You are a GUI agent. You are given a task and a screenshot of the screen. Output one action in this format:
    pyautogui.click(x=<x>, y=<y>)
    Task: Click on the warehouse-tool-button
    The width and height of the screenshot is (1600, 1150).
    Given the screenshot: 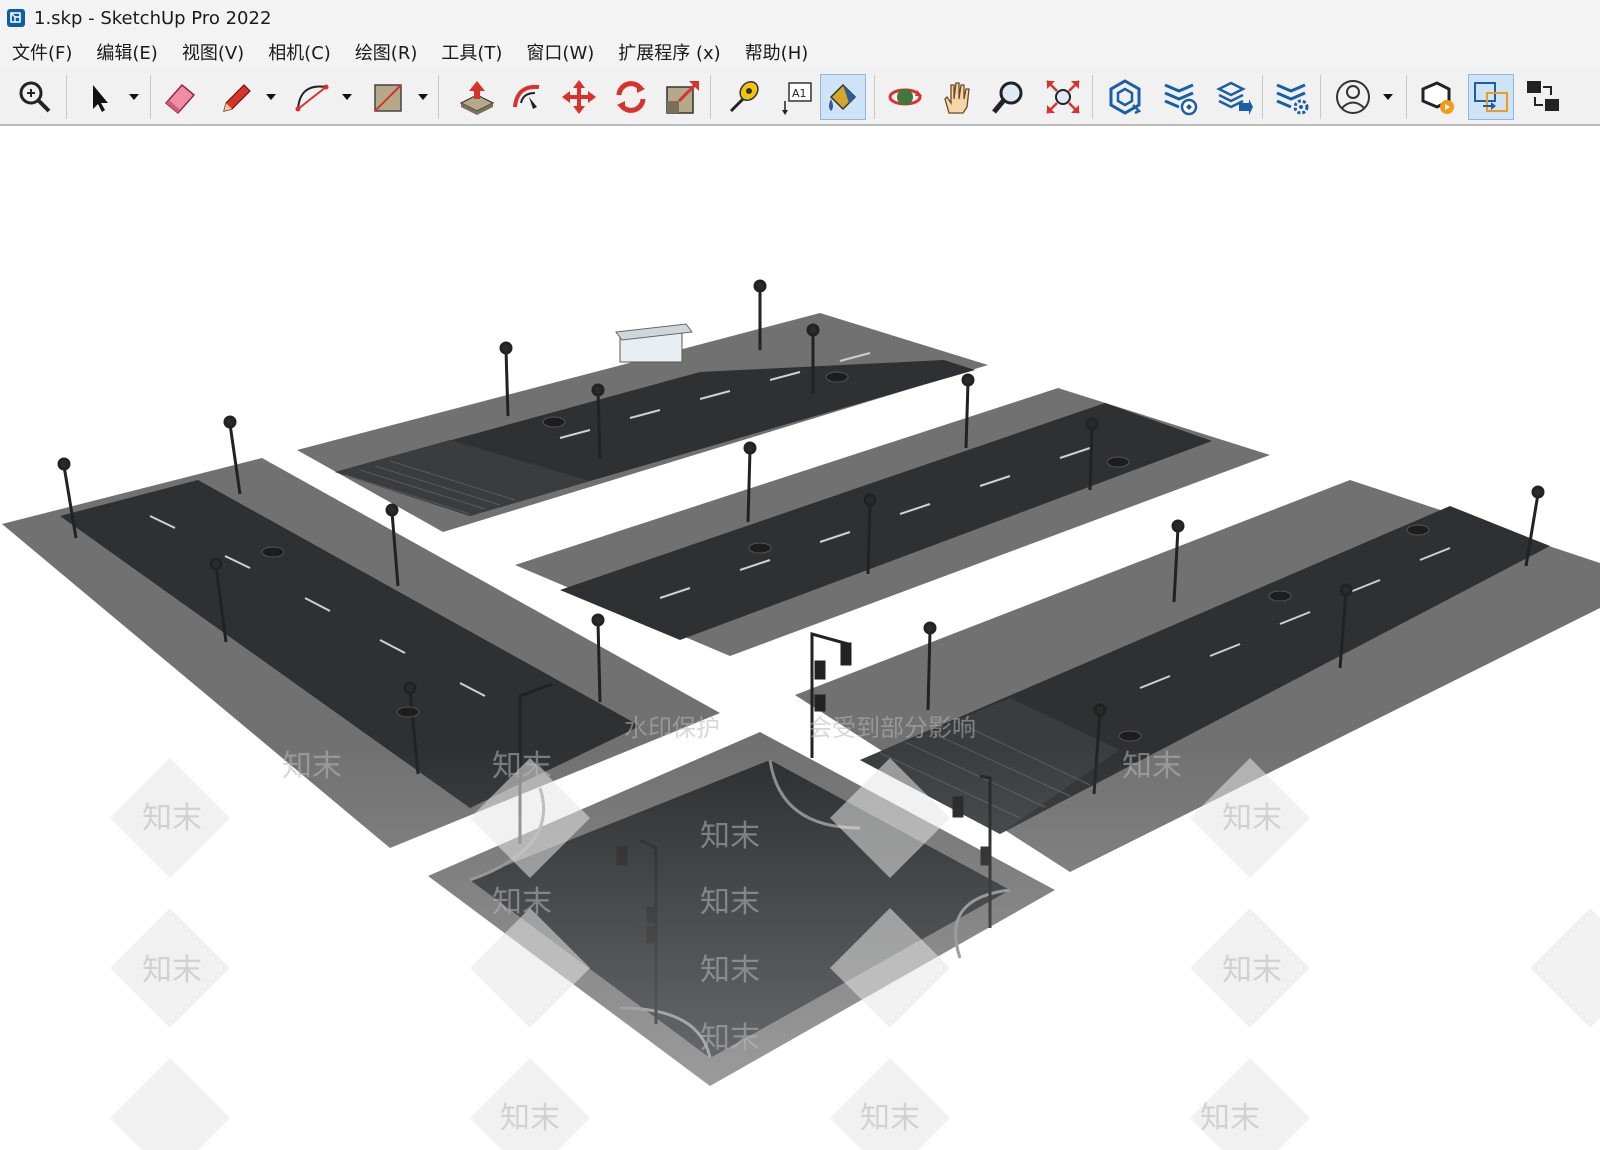 What is the action you would take?
    pyautogui.click(x=1125, y=97)
    